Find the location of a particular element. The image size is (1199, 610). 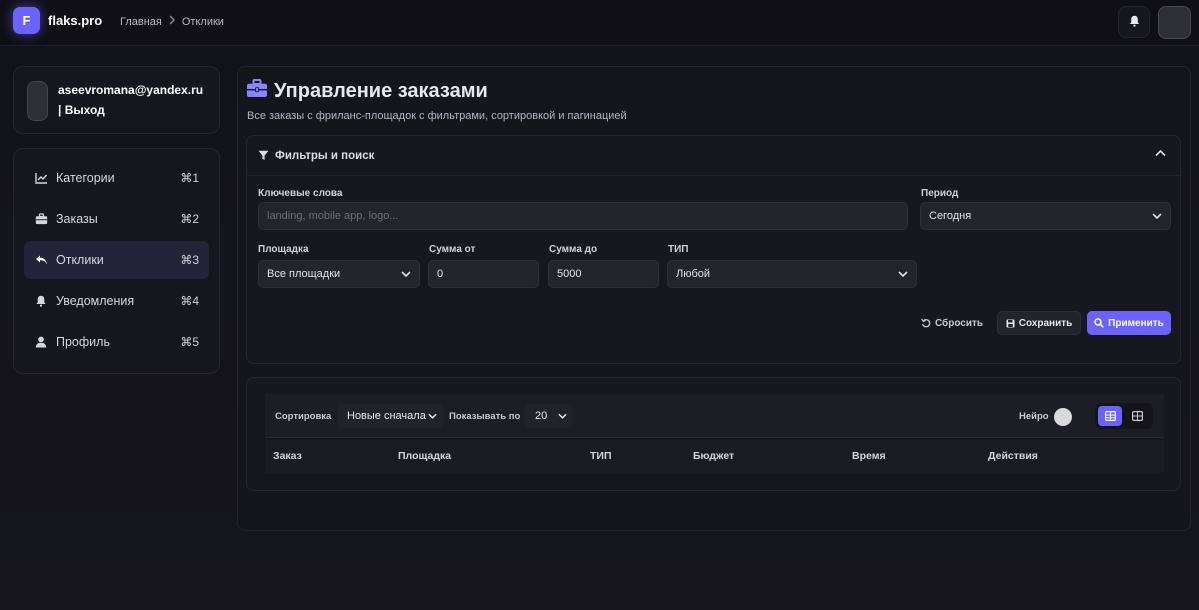

sidebar-item-orders: Заказы ⌘2 is located at coordinates (116, 219).